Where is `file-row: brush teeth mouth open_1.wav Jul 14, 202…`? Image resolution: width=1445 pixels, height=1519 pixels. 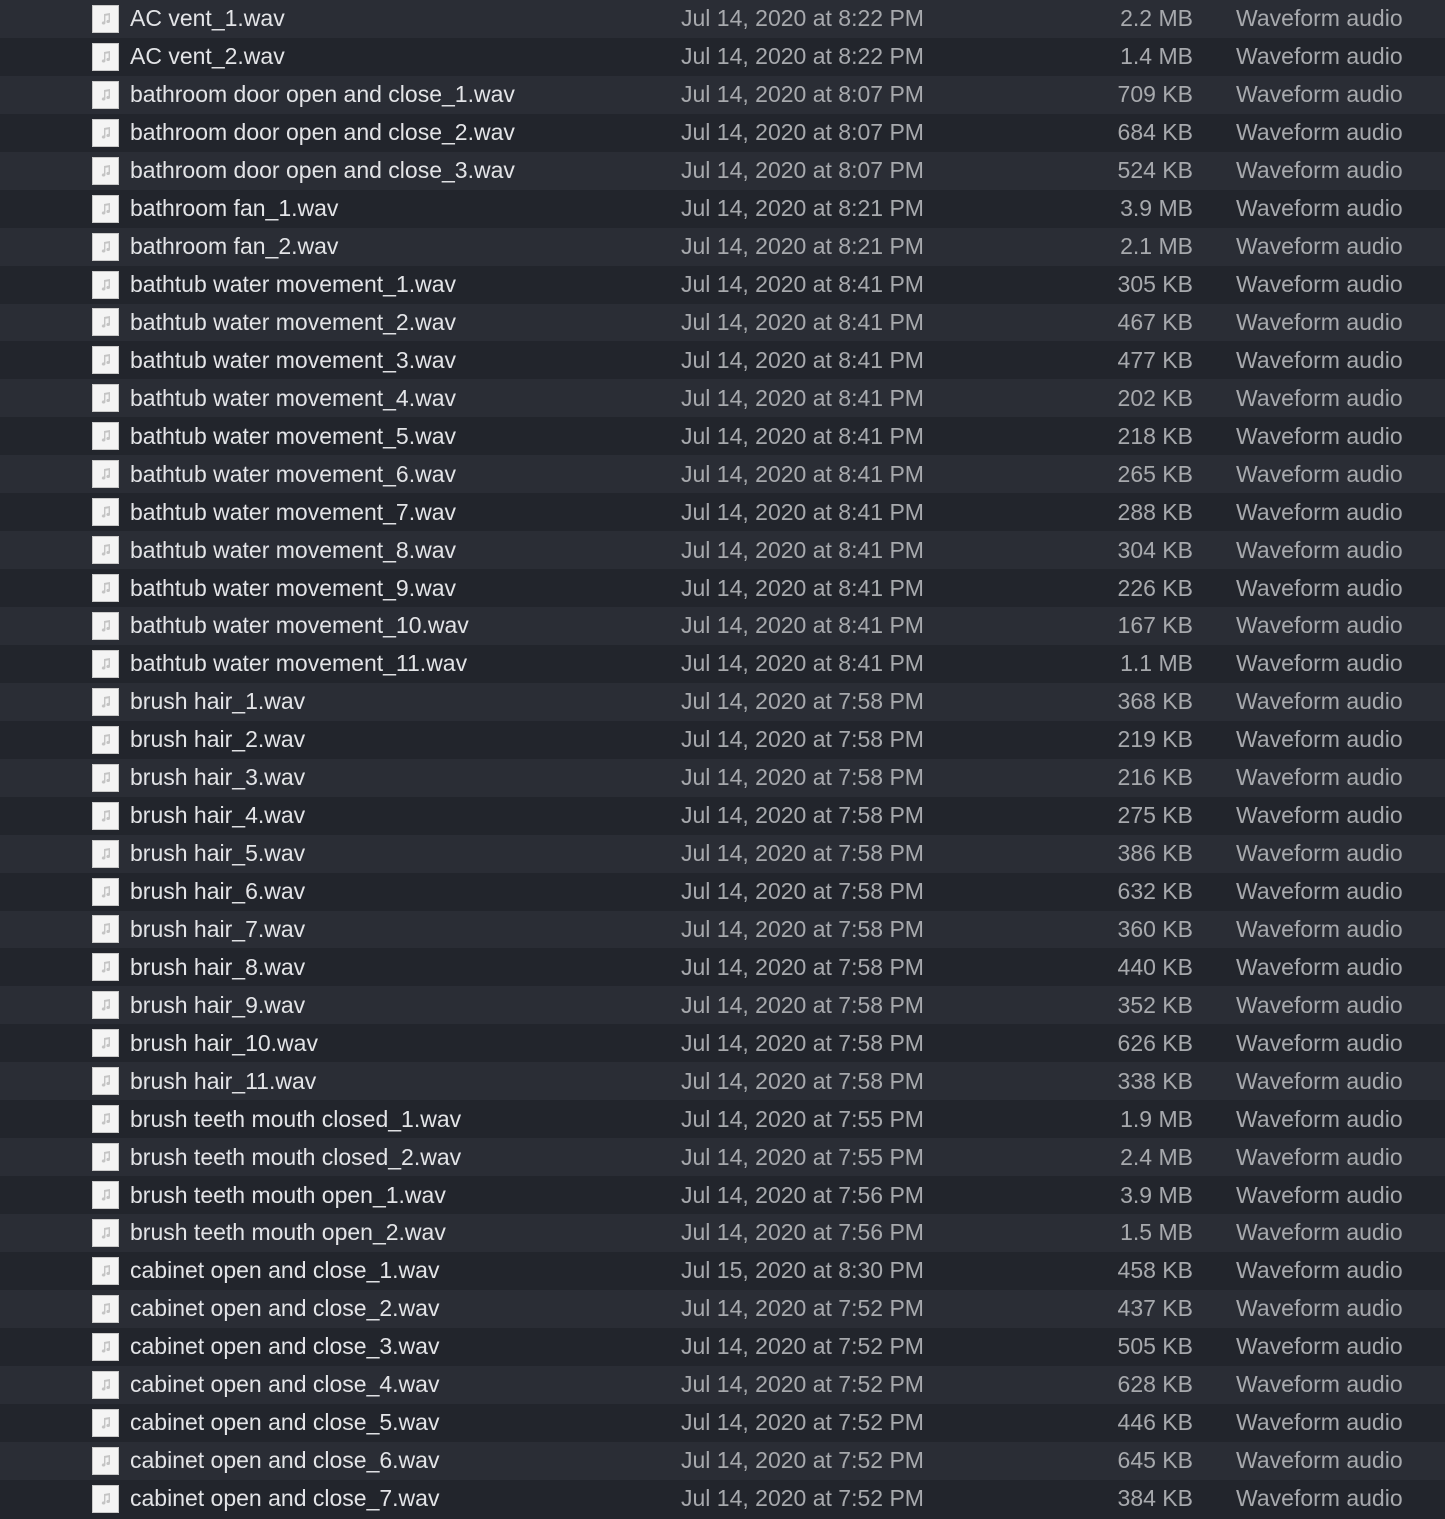
file-row: brush teeth mouth open_1.wav Jul 14, 202… is located at coordinates (722, 1195).